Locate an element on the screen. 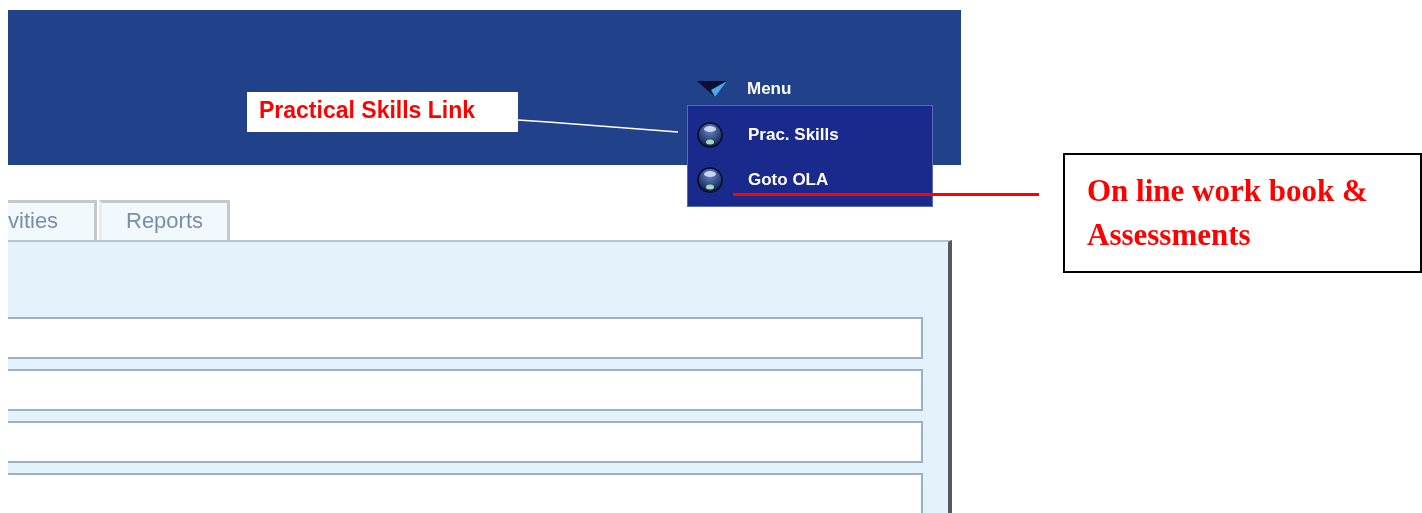 The width and height of the screenshot is (1422, 513). annotation-label: Practical Skills Link is located at coordinates (382, 112).